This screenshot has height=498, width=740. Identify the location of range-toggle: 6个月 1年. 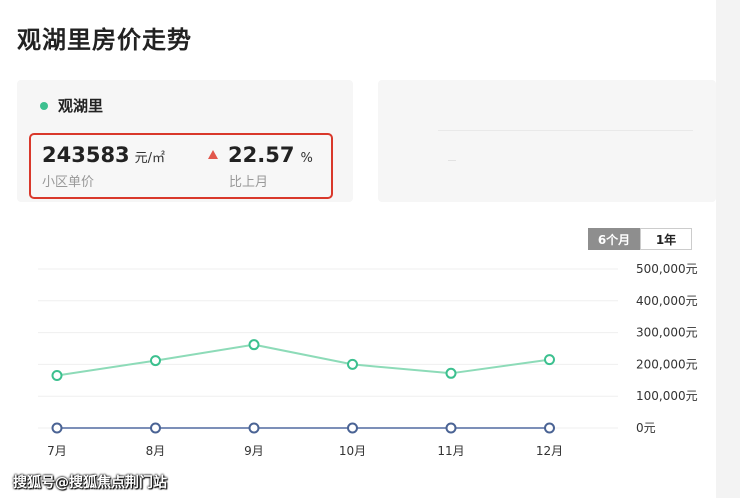
(640, 239).